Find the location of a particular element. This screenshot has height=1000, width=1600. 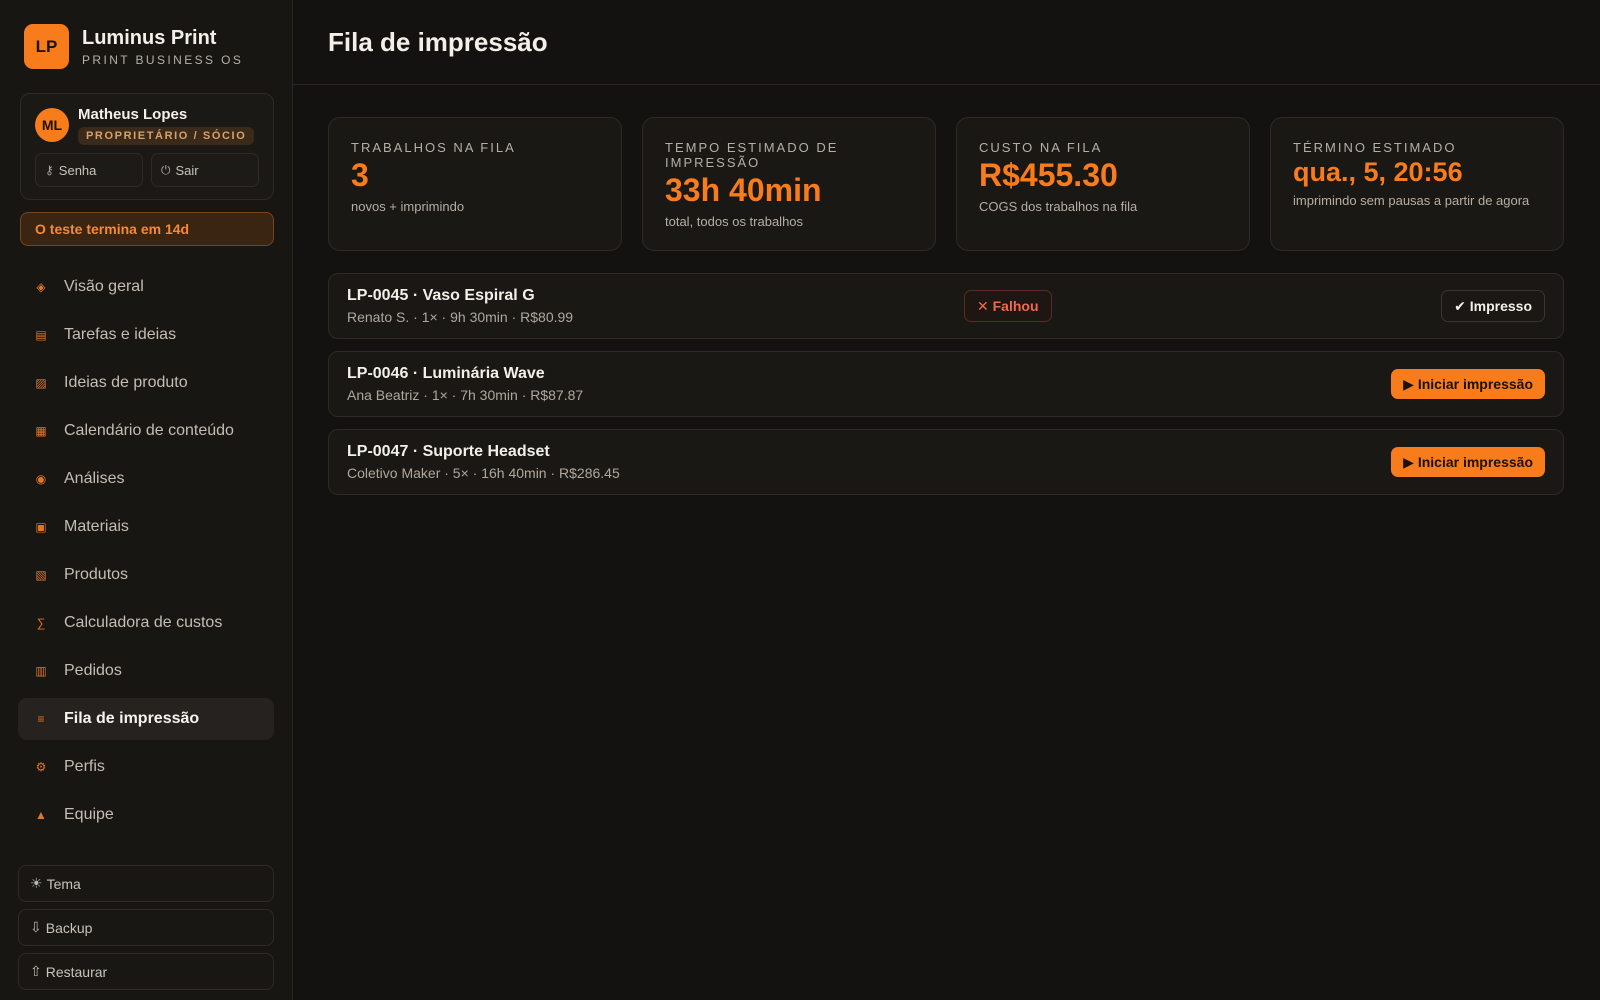

sidebar-item-pedidos: ▥ Pedidos is located at coordinates (146, 671).